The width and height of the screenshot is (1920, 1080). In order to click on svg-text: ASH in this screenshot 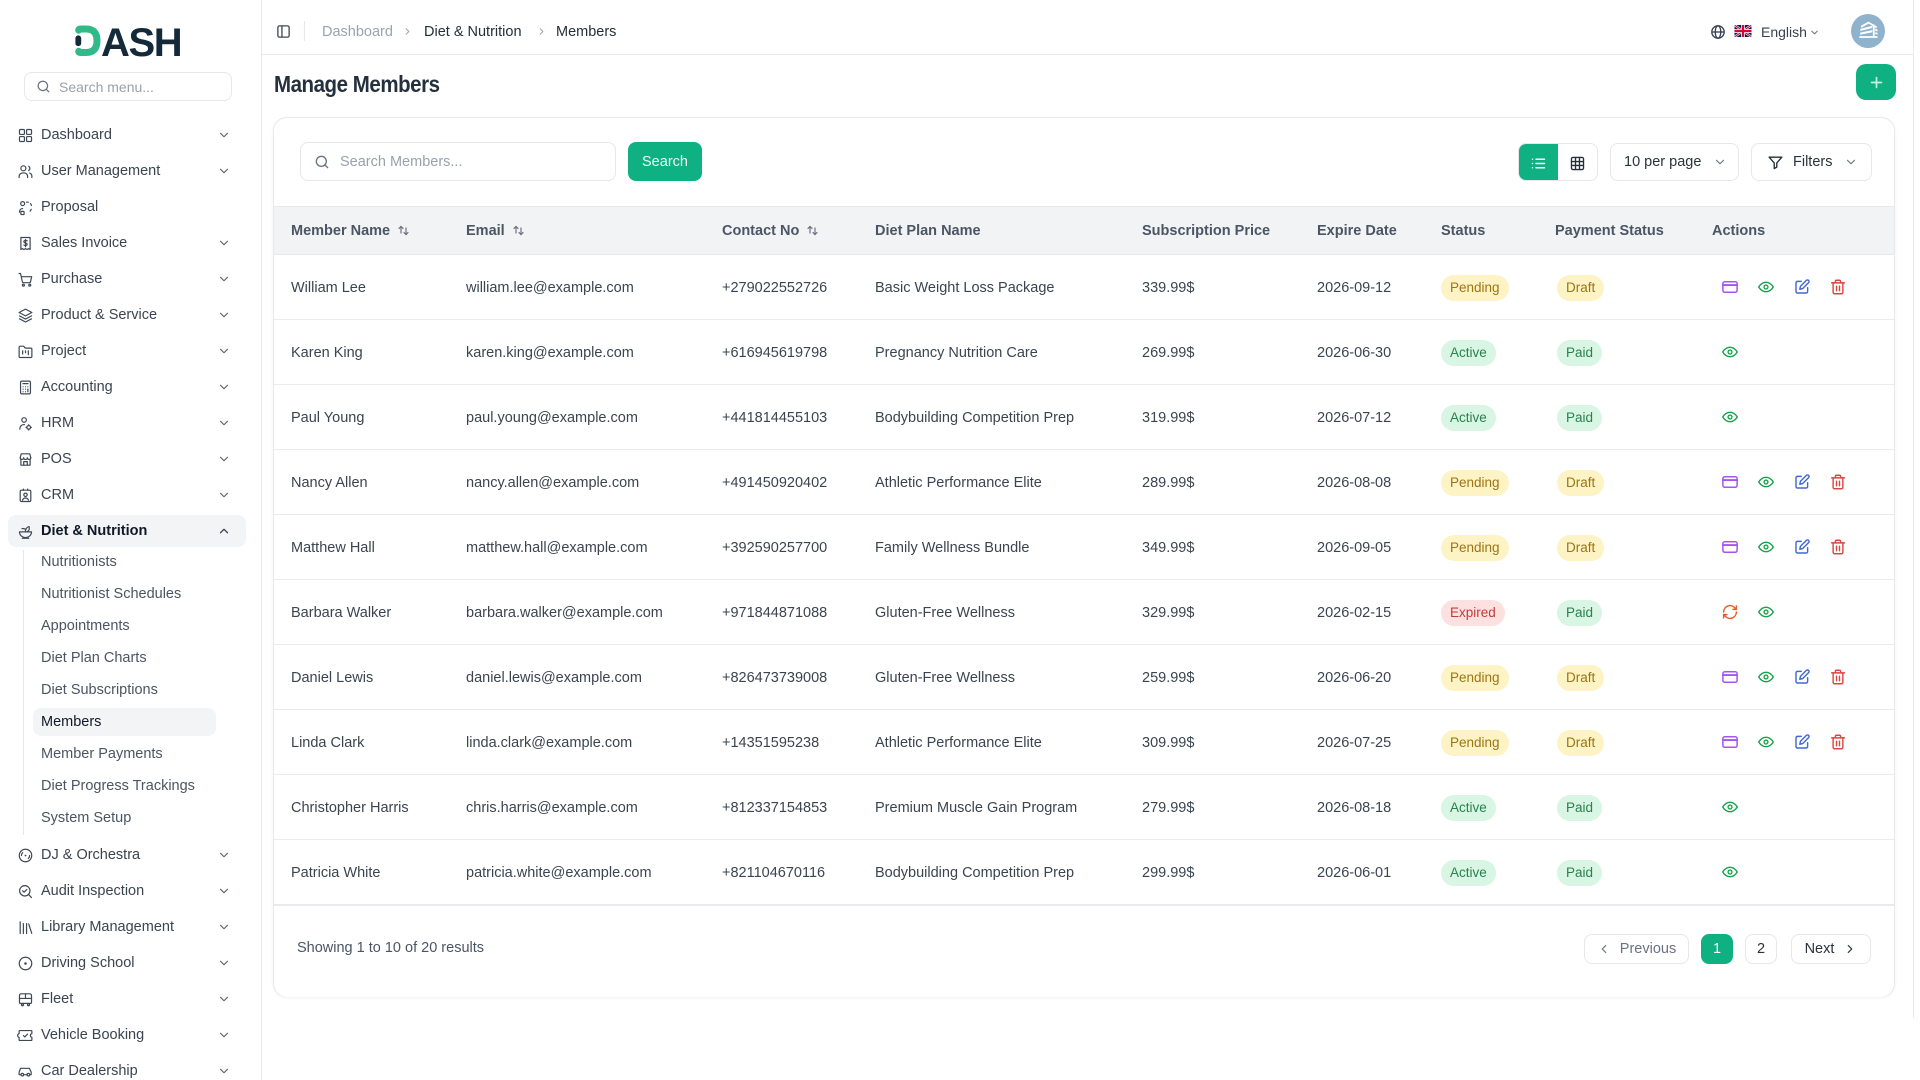, I will do `click(141, 42)`.